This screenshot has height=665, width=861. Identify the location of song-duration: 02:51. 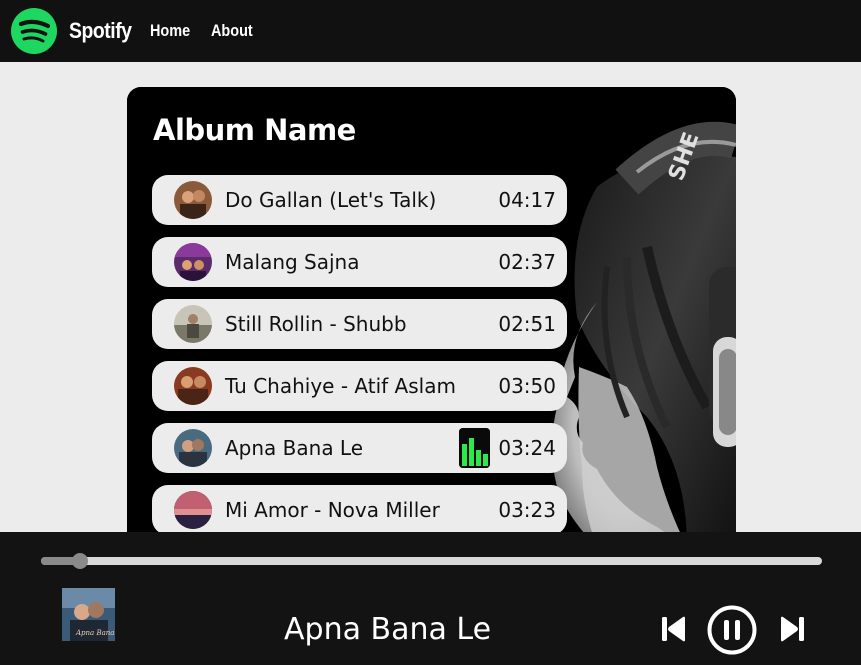
(527, 324).